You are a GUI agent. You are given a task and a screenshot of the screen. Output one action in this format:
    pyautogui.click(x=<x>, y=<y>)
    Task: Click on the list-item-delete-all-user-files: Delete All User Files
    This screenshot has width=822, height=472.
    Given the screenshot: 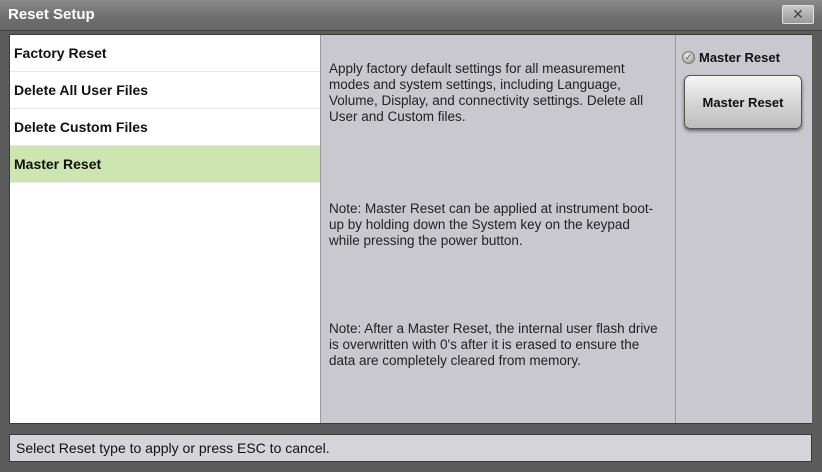 What is the action you would take?
    pyautogui.click(x=165, y=90)
    